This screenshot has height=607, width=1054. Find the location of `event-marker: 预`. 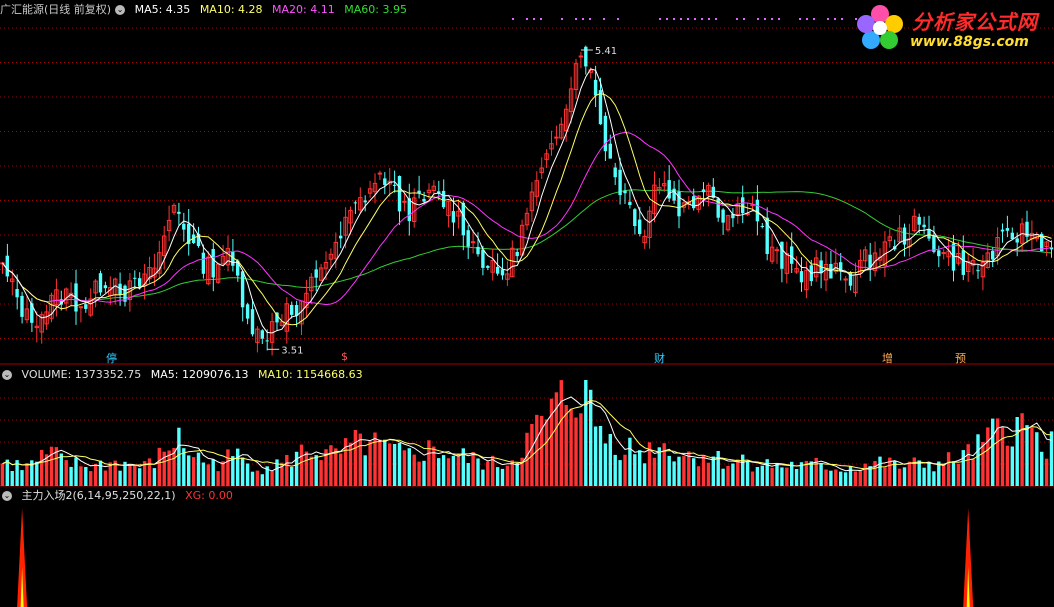

event-marker: 预 is located at coordinates (960, 358).